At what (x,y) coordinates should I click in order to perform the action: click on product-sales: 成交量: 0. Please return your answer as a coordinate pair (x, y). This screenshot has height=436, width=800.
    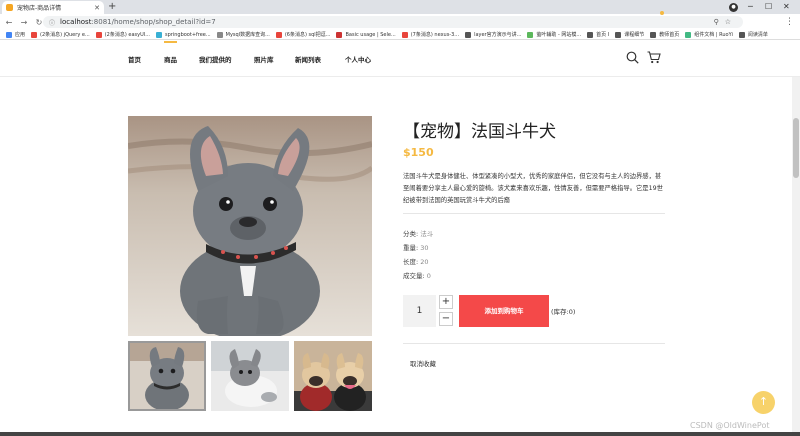
    Looking at the image, I should click on (417, 275).